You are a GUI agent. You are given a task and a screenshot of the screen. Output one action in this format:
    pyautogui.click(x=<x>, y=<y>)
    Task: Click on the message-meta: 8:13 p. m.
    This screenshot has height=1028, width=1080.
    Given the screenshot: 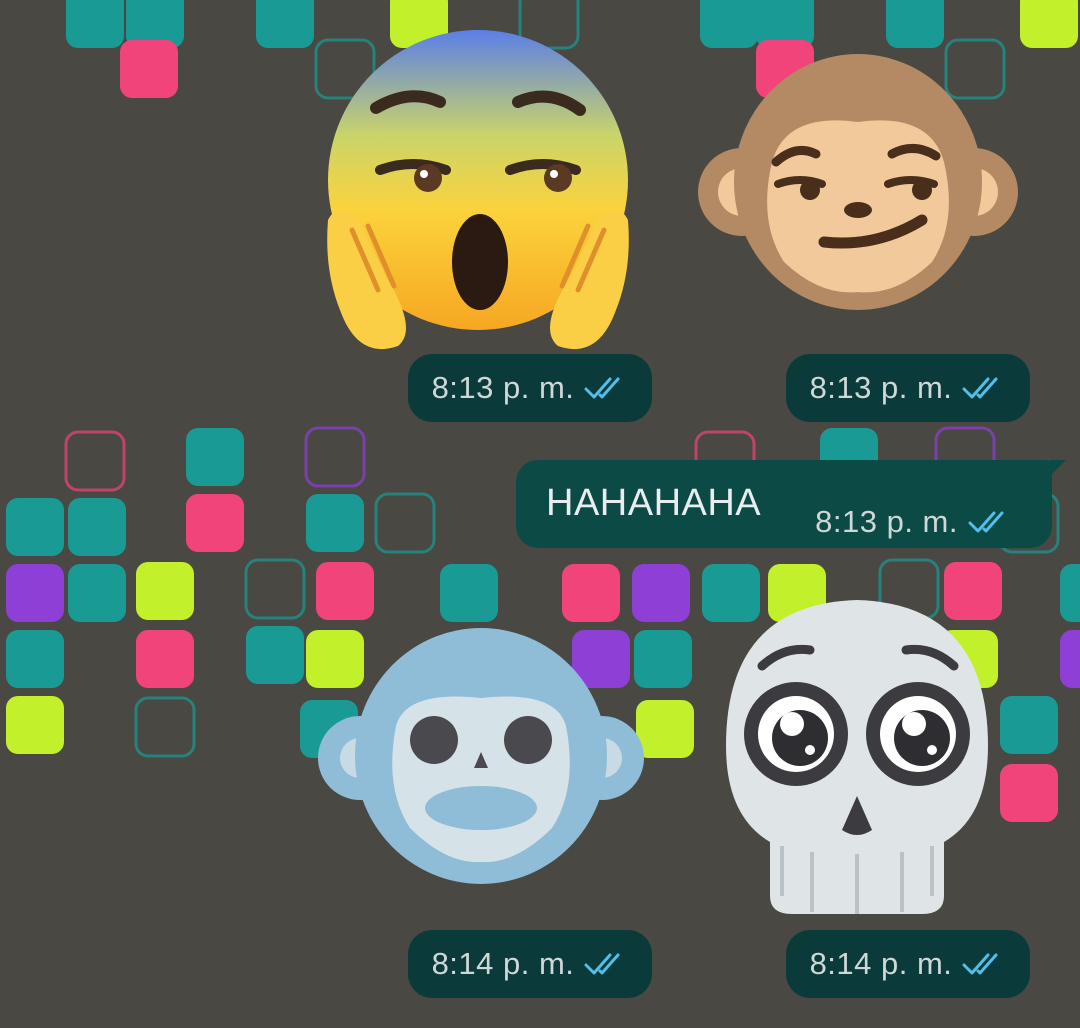 What is the action you would take?
    pyautogui.click(x=913, y=522)
    